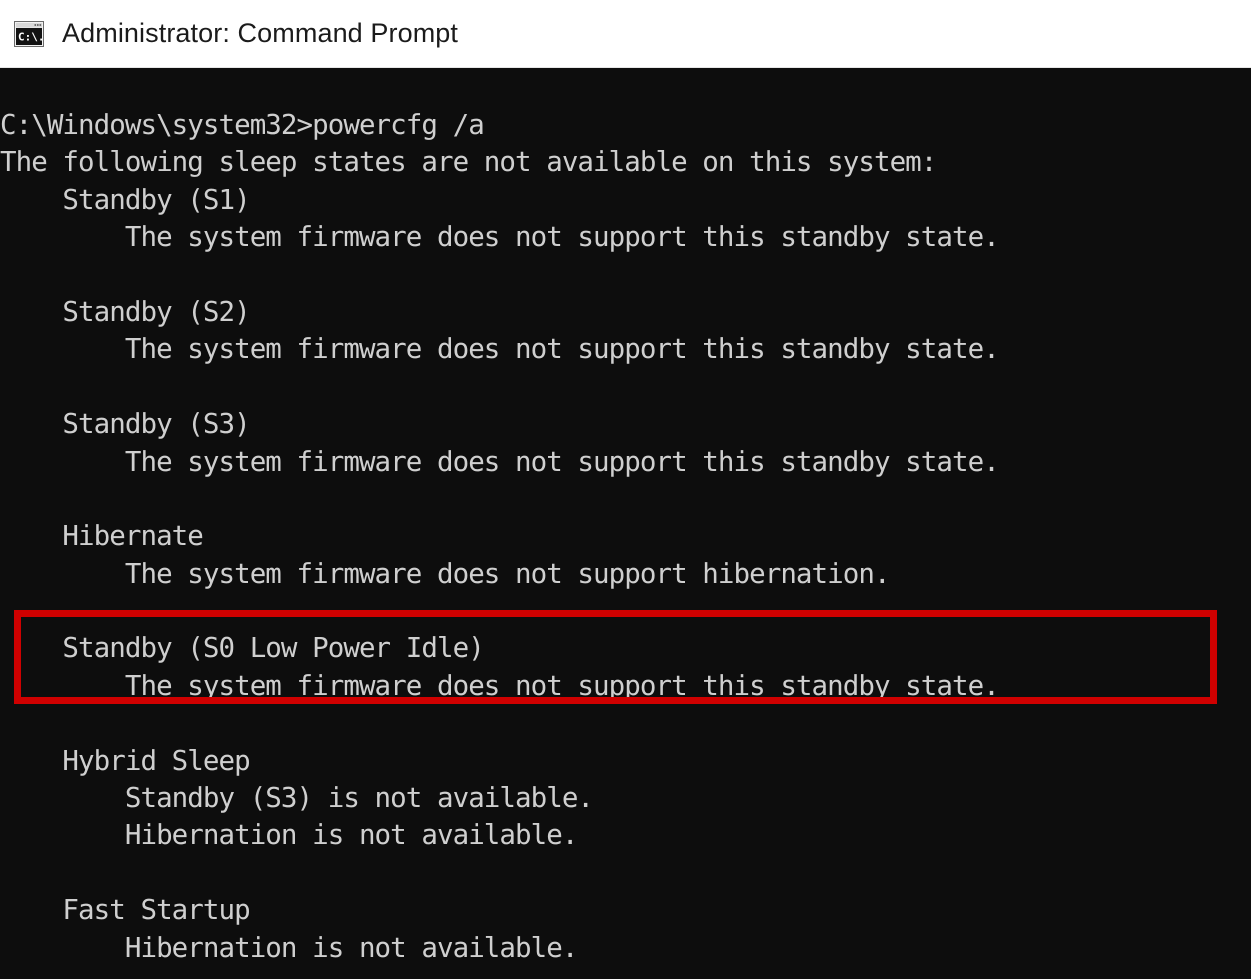 Image resolution: width=1251 pixels, height=979 pixels. Describe the element at coordinates (625, 34) in the screenshot. I see `window-titlebar: C:\. Administrator: Command Prompt` at that location.